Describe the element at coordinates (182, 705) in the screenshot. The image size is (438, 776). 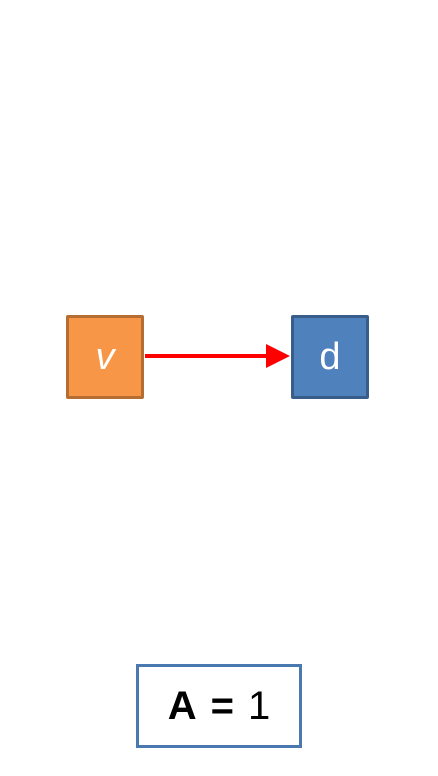
I see `equation-lhs: A` at that location.